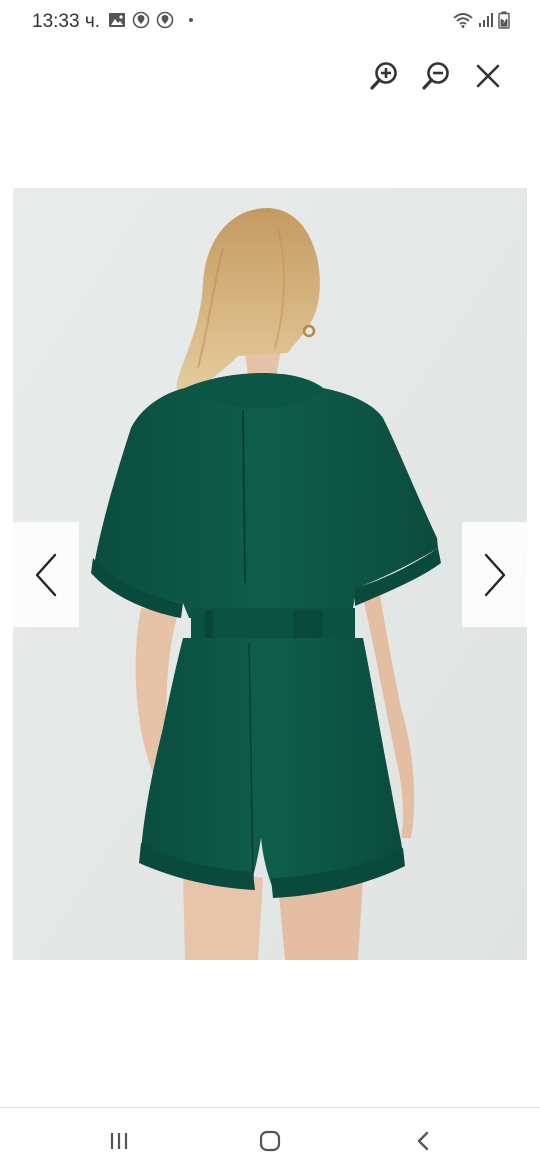  I want to click on home-icon, so click(270, 1141).